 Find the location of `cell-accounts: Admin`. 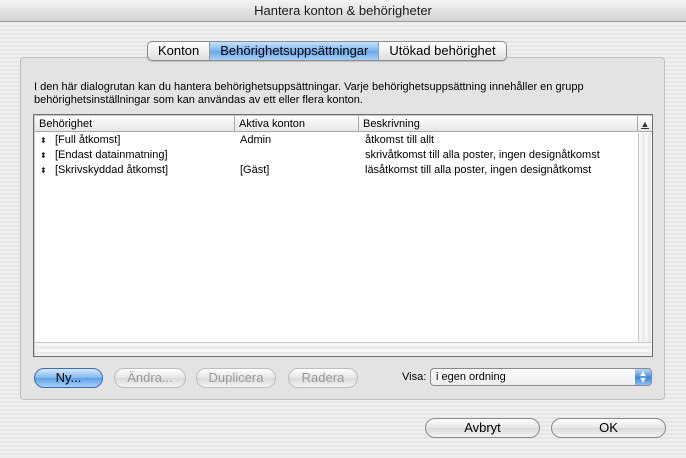

cell-accounts: Admin is located at coordinates (256, 140).